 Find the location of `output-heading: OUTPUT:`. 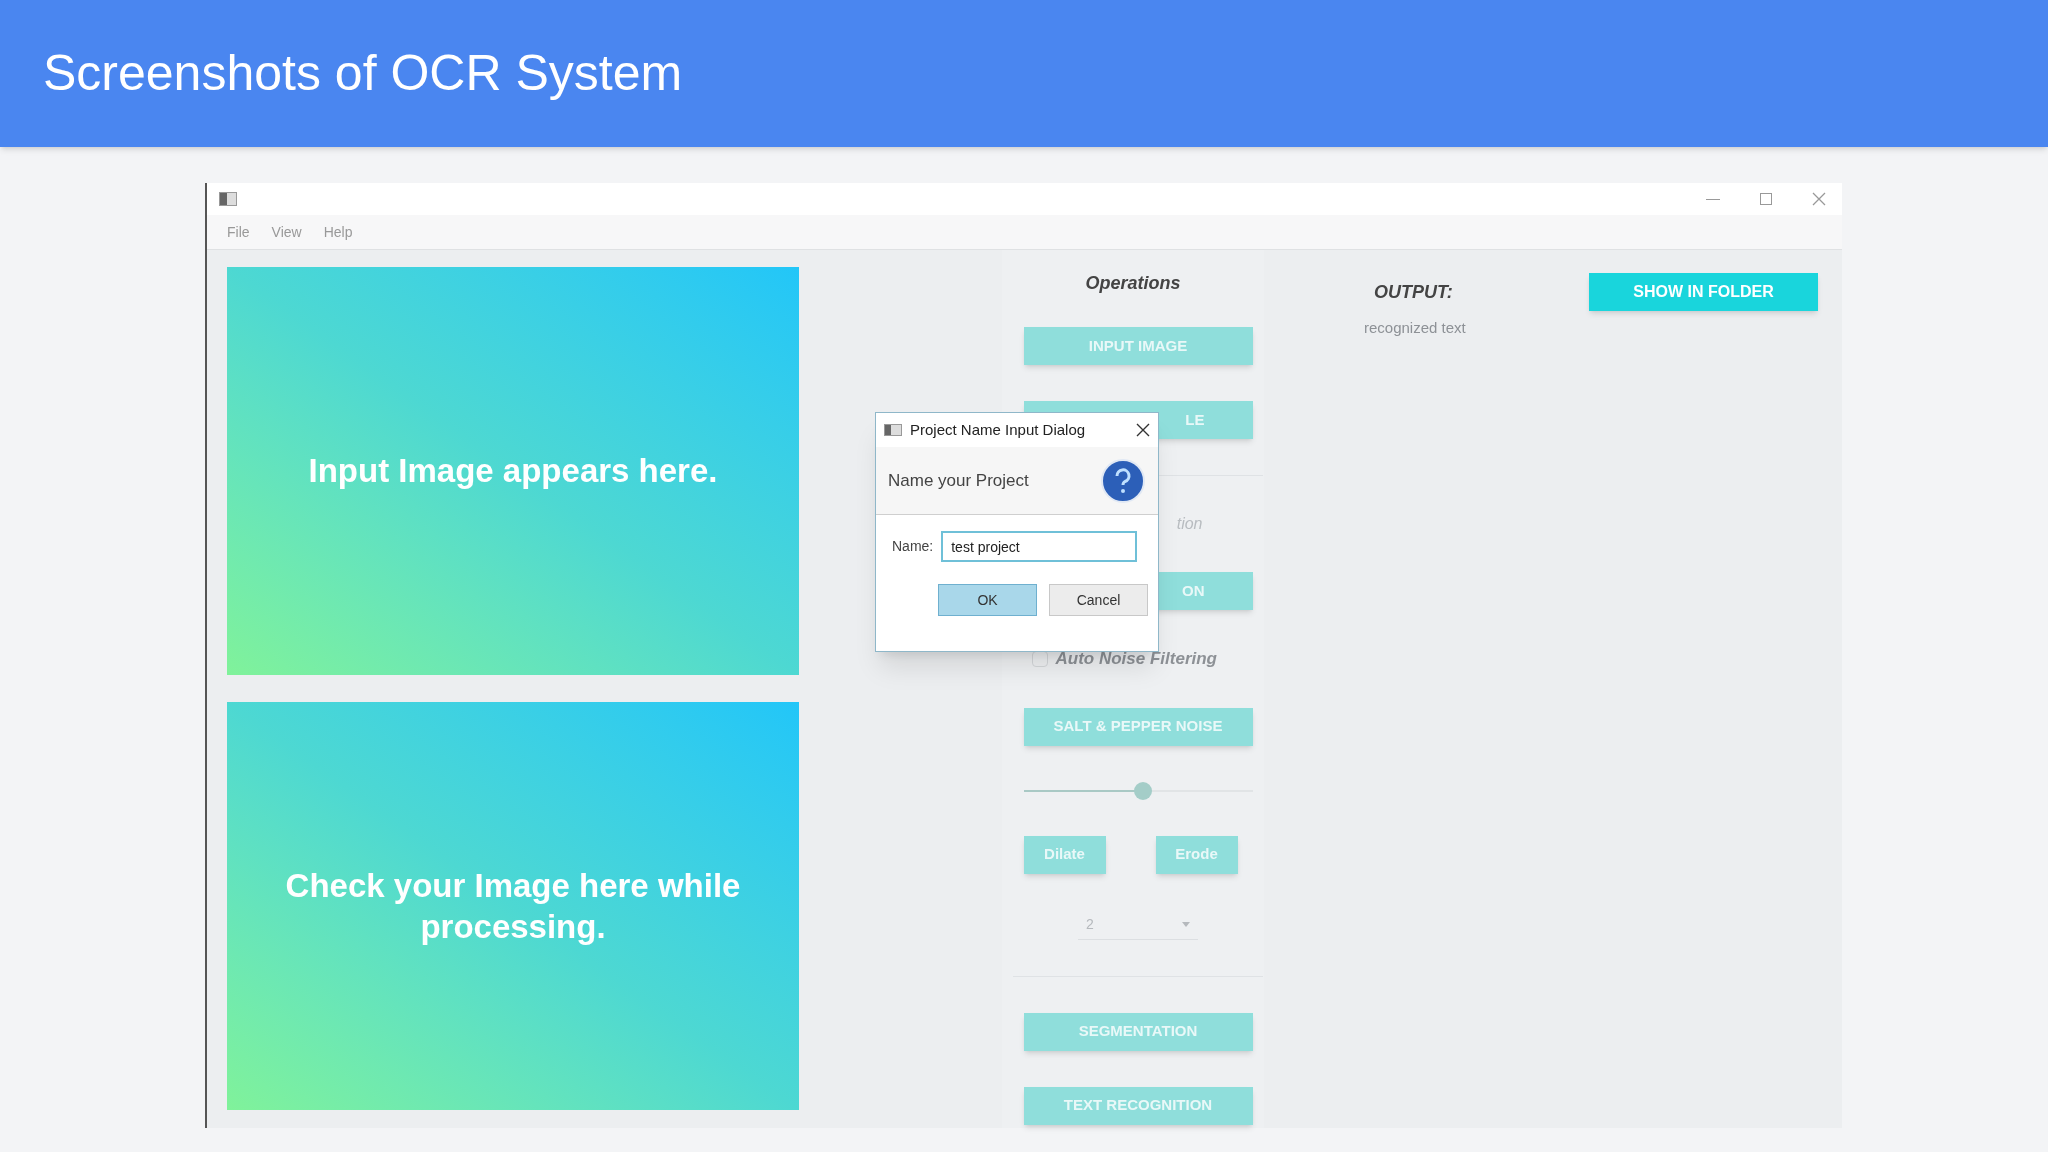

output-heading: OUTPUT: is located at coordinates (1413, 292).